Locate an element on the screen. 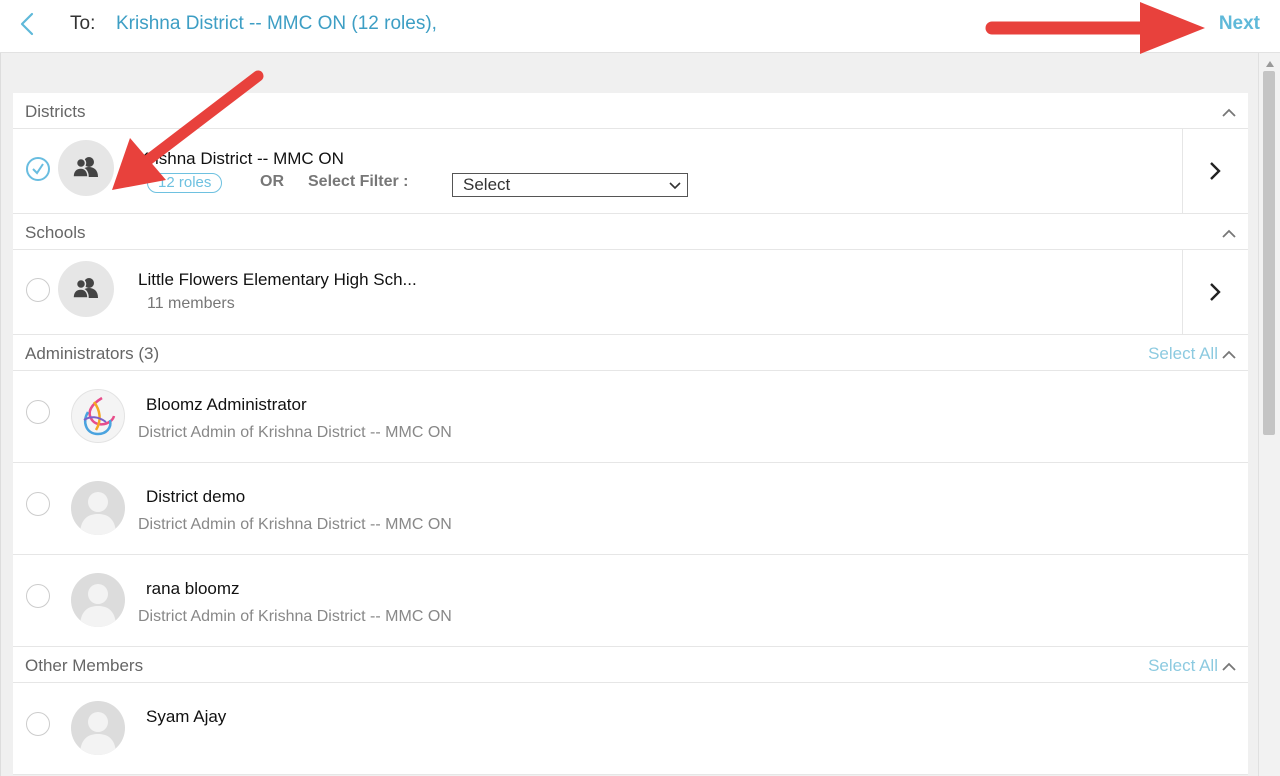 This screenshot has width=1280, height=776. section-title: Schools is located at coordinates (55, 232).